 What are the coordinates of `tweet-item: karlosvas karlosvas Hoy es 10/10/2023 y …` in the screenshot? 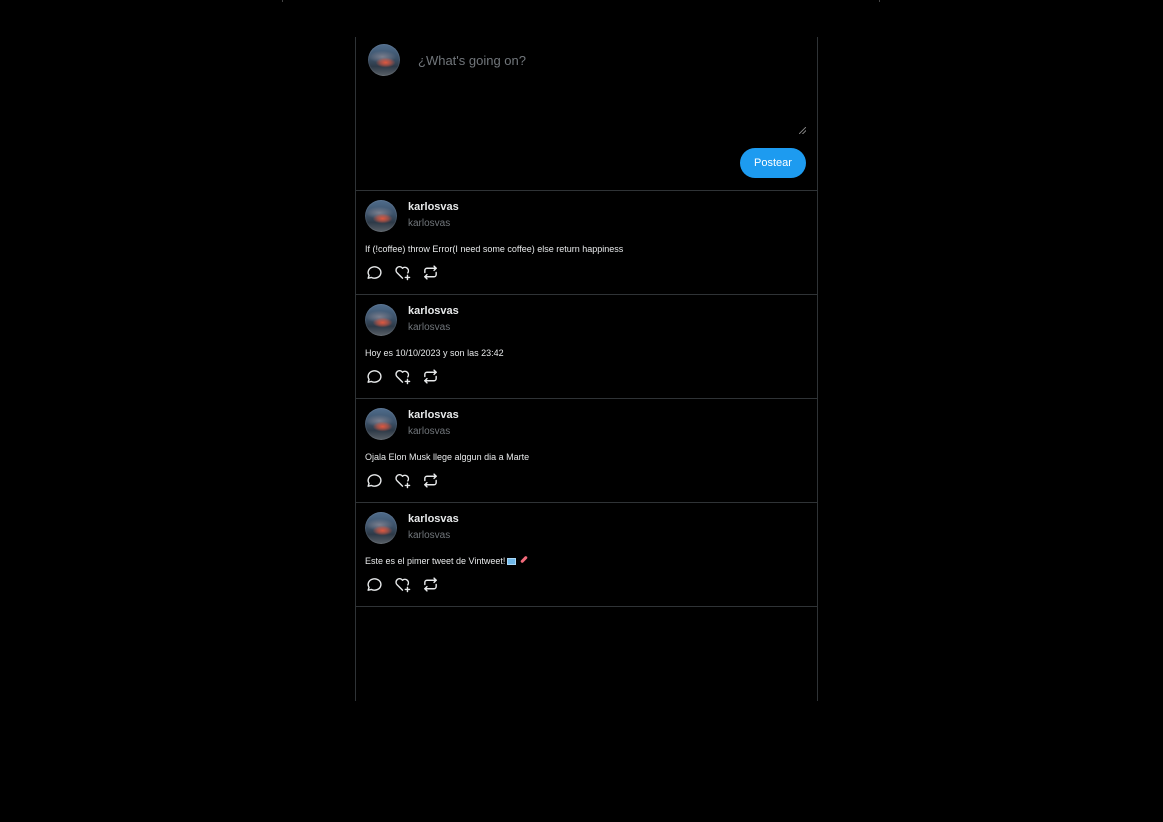 It's located at (586, 347).